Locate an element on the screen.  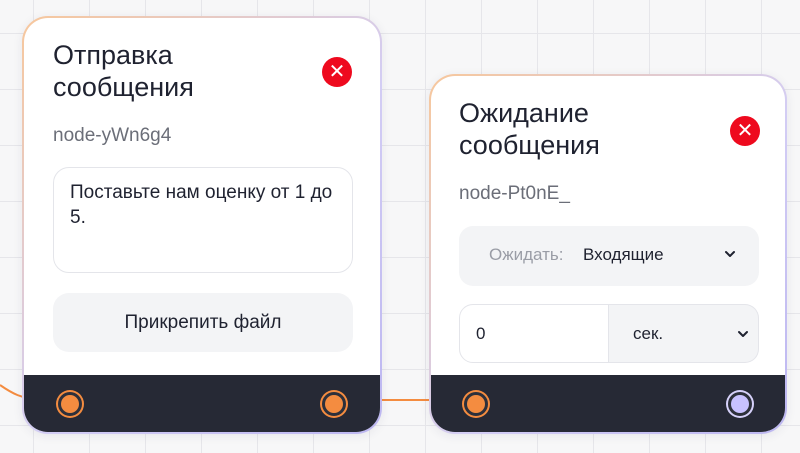
wait-value: Входящие is located at coordinates (623, 254).